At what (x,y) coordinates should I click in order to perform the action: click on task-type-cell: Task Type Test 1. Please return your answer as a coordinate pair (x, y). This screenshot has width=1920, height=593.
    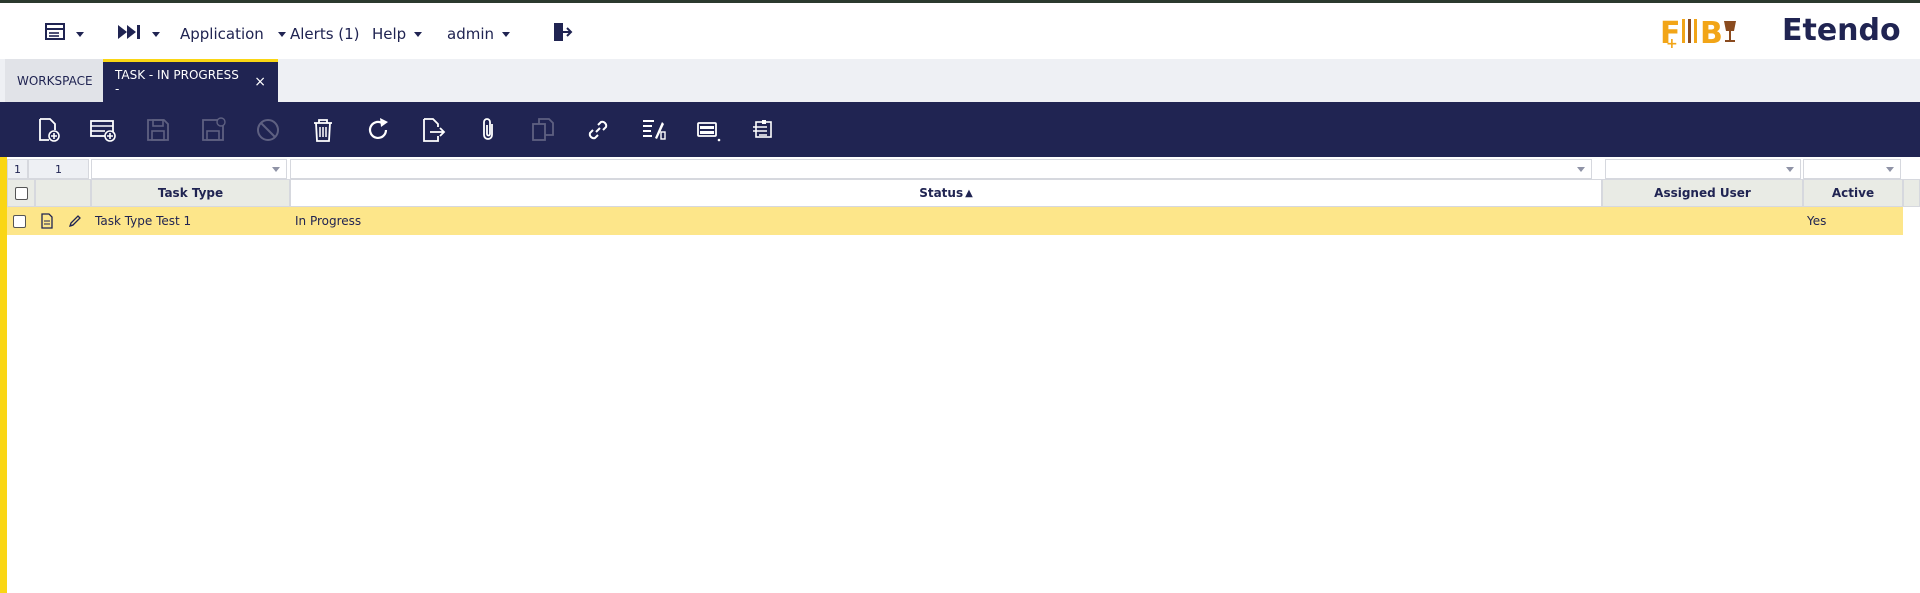
    Looking at the image, I should click on (190, 221).